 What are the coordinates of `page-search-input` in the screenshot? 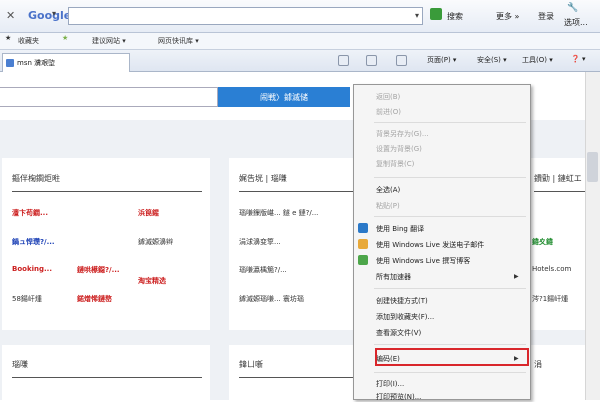 It's located at (109, 97).